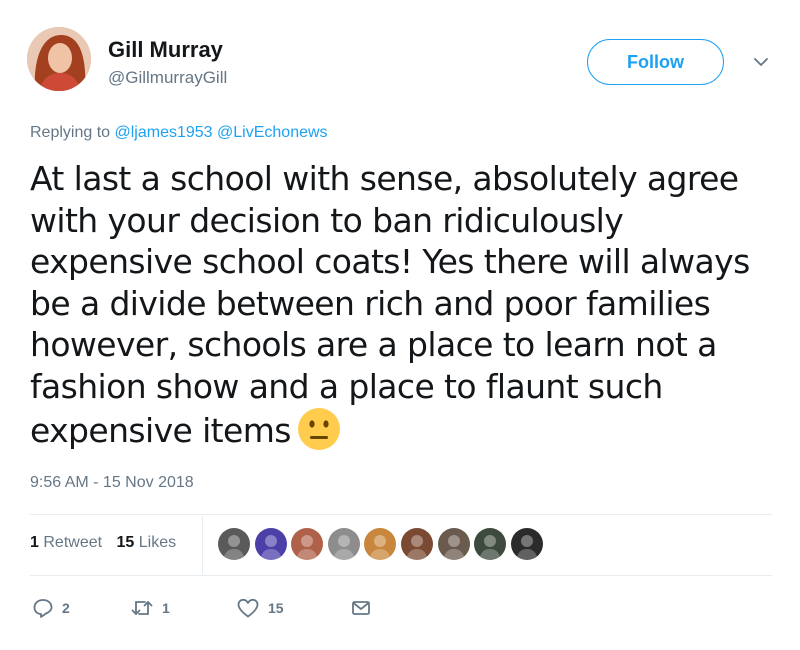 The height and width of the screenshot is (650, 800). I want to click on neutral-face-emoji-icon, so click(318, 429).